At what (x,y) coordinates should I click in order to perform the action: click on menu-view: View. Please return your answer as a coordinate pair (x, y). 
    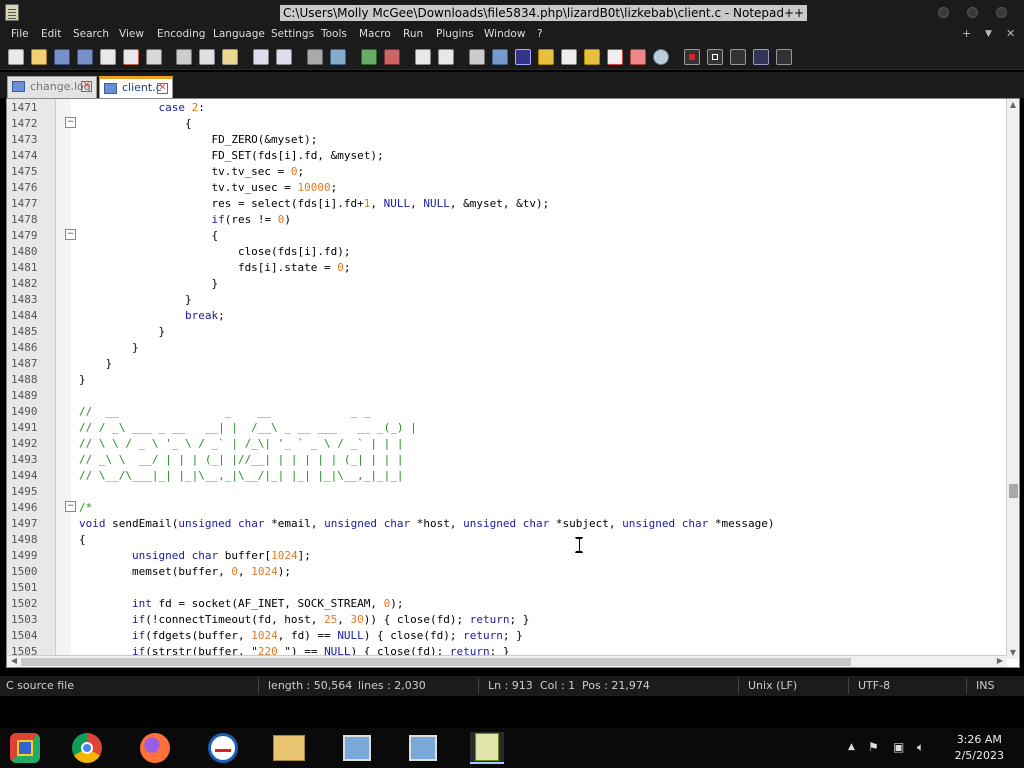
    Looking at the image, I should click on (131, 34).